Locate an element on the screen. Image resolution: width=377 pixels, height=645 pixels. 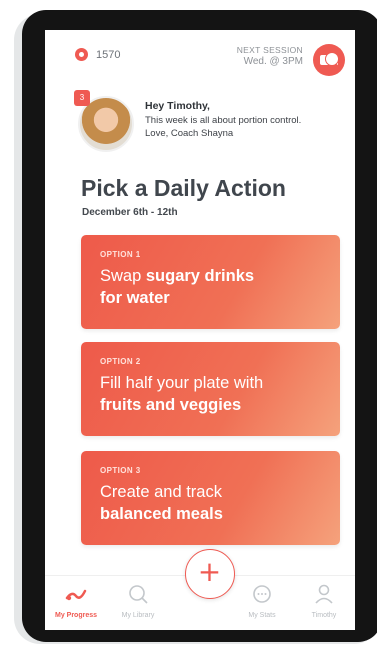
plus-icon: + is located at coordinates (209, 571).